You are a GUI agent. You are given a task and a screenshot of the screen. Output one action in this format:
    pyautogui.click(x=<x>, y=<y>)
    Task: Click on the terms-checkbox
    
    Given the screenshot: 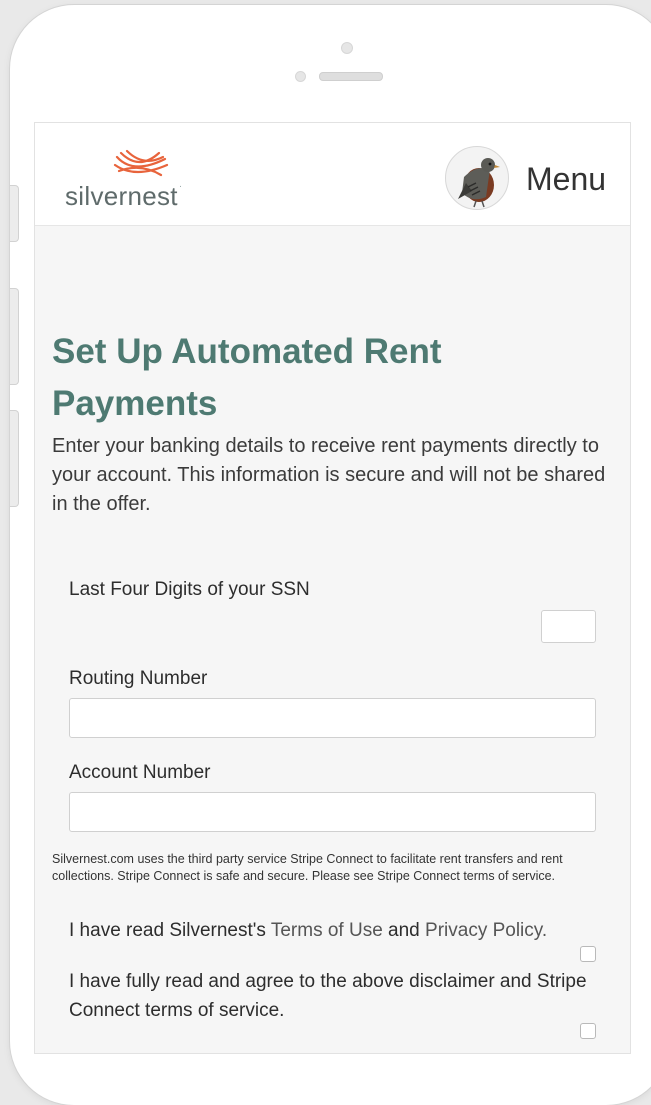 What is the action you would take?
    pyautogui.click(x=588, y=954)
    